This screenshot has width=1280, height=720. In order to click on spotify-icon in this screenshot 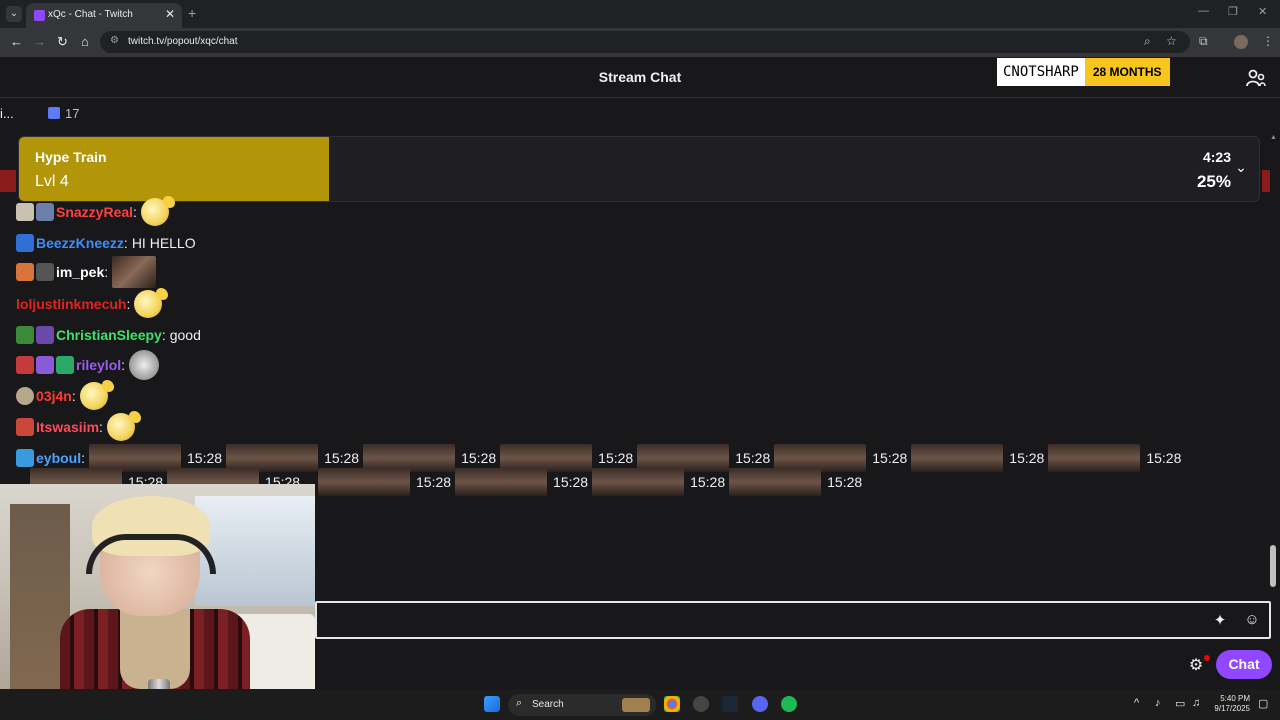, I will do `click(789, 704)`.